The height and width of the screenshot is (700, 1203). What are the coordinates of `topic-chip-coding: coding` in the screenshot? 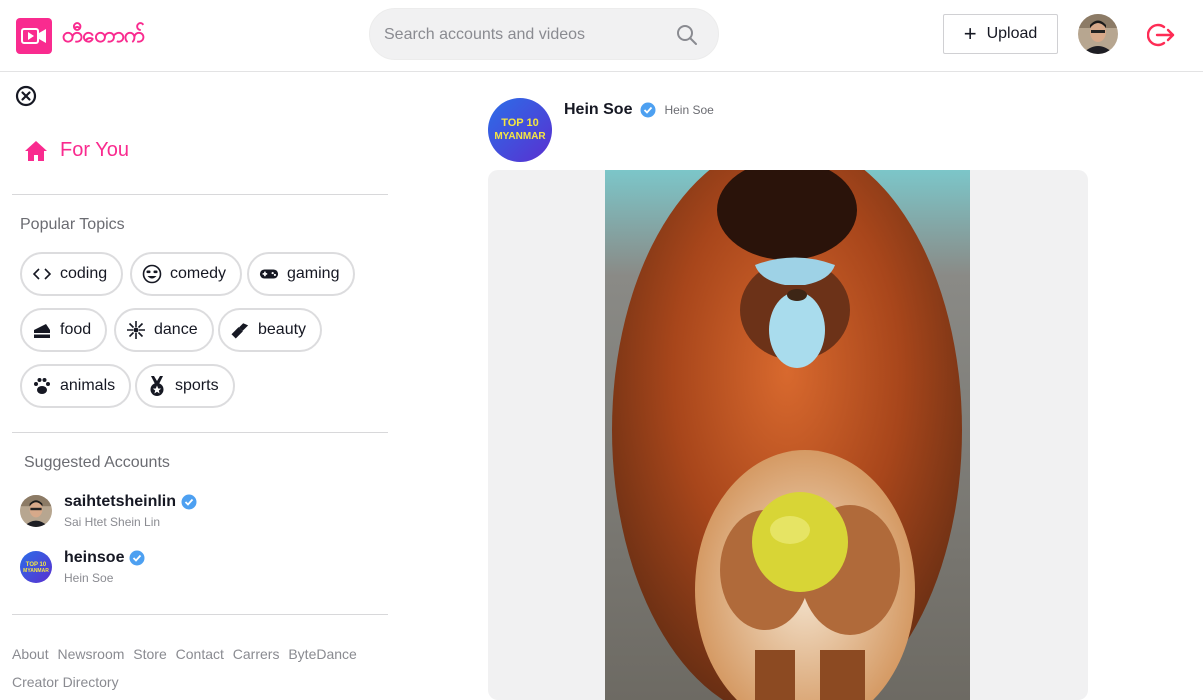 It's located at (72, 274).